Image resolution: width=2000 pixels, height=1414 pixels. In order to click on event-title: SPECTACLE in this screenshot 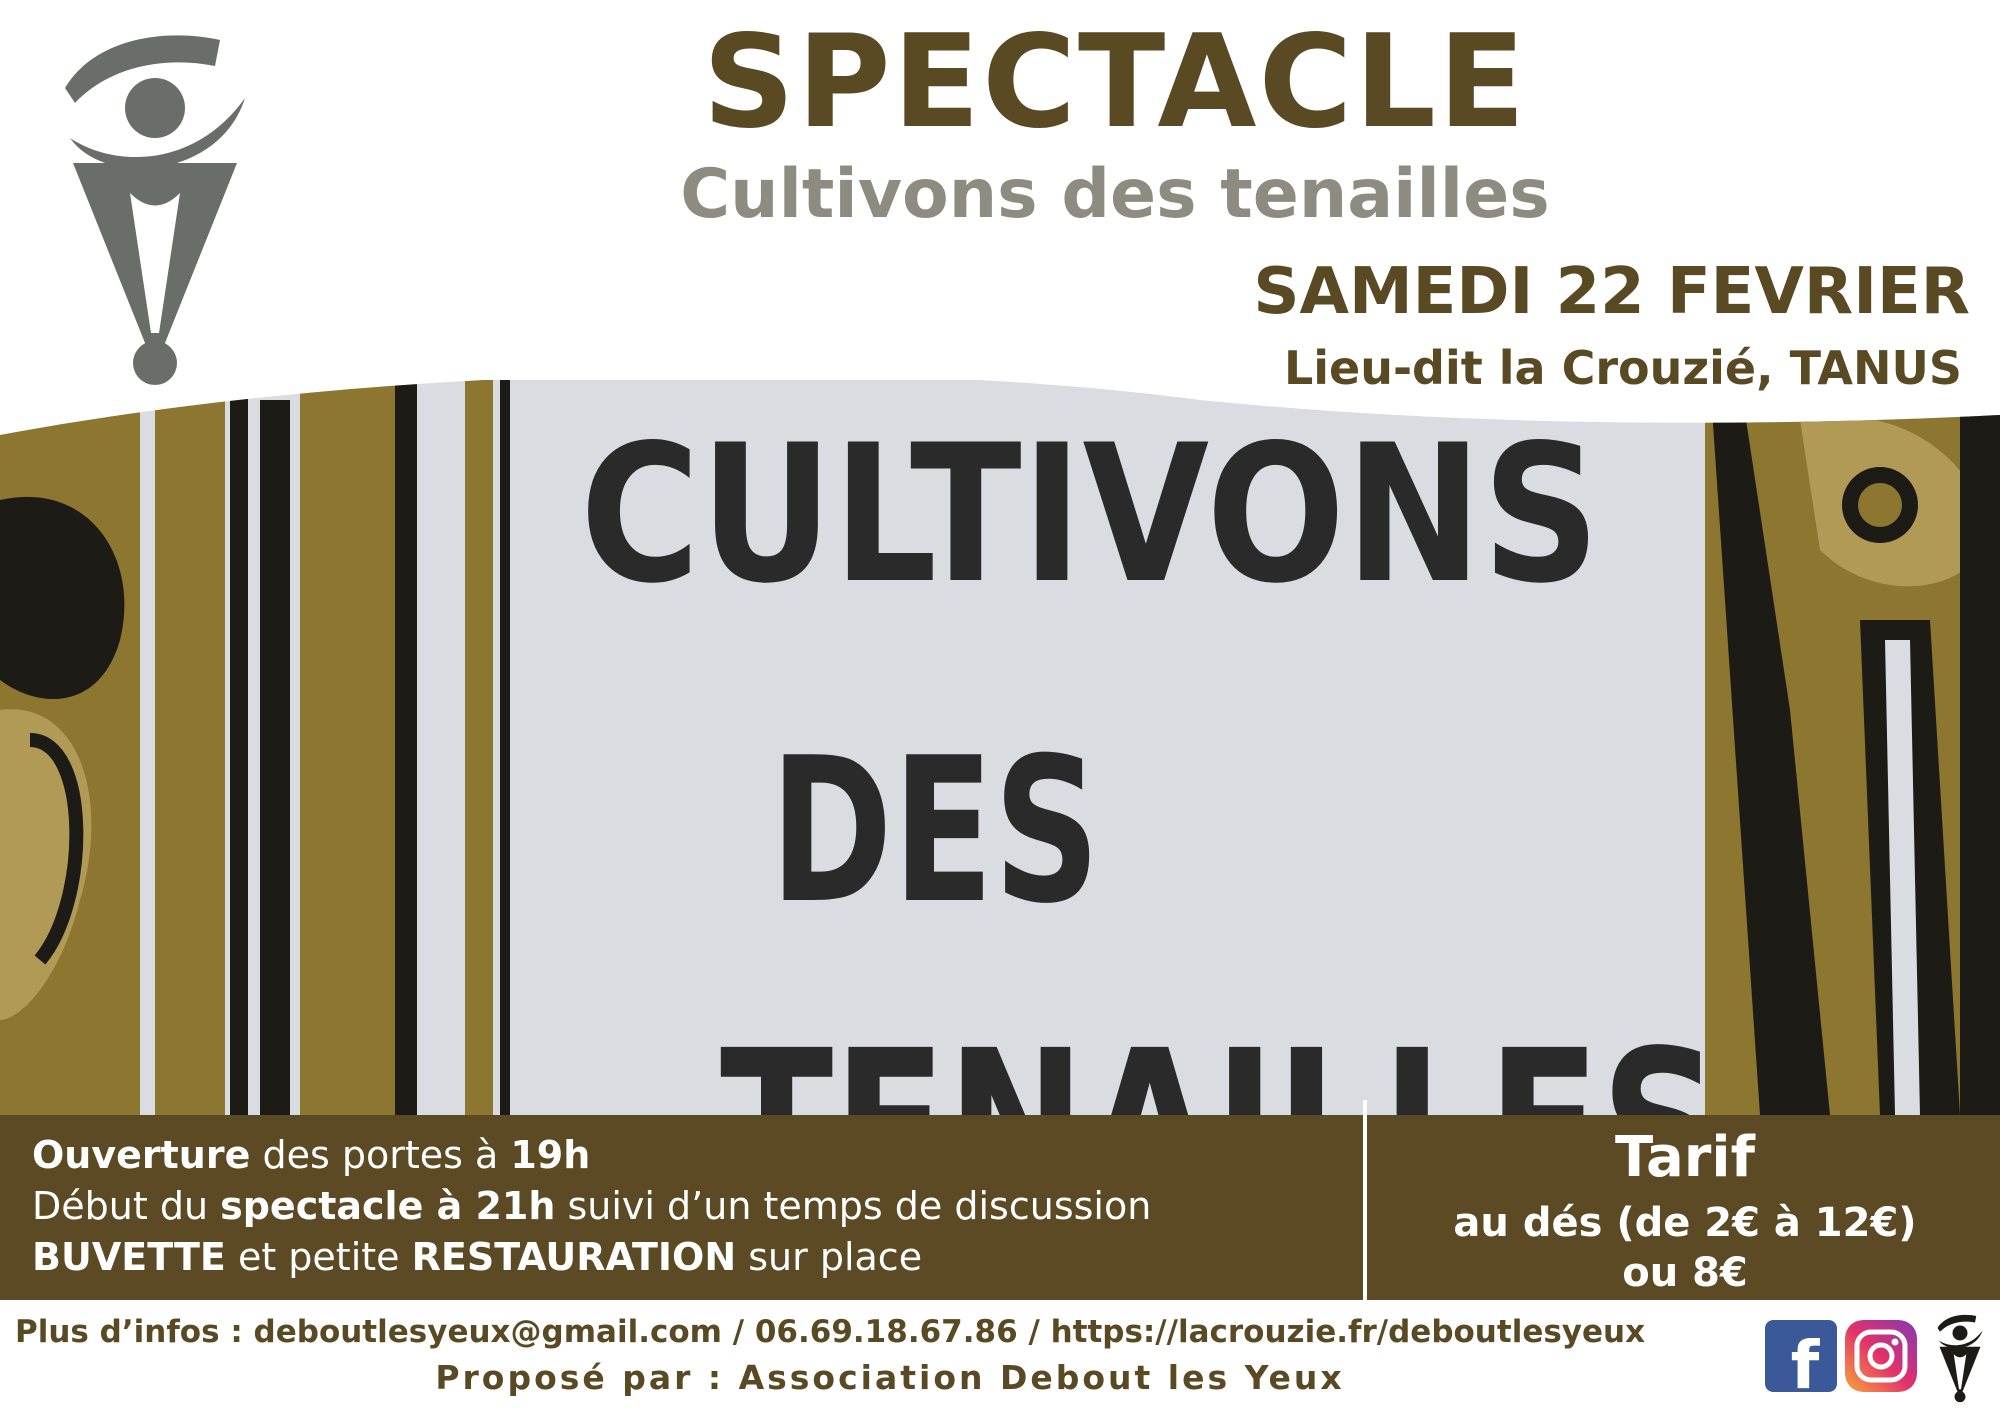, I will do `click(1115, 82)`.